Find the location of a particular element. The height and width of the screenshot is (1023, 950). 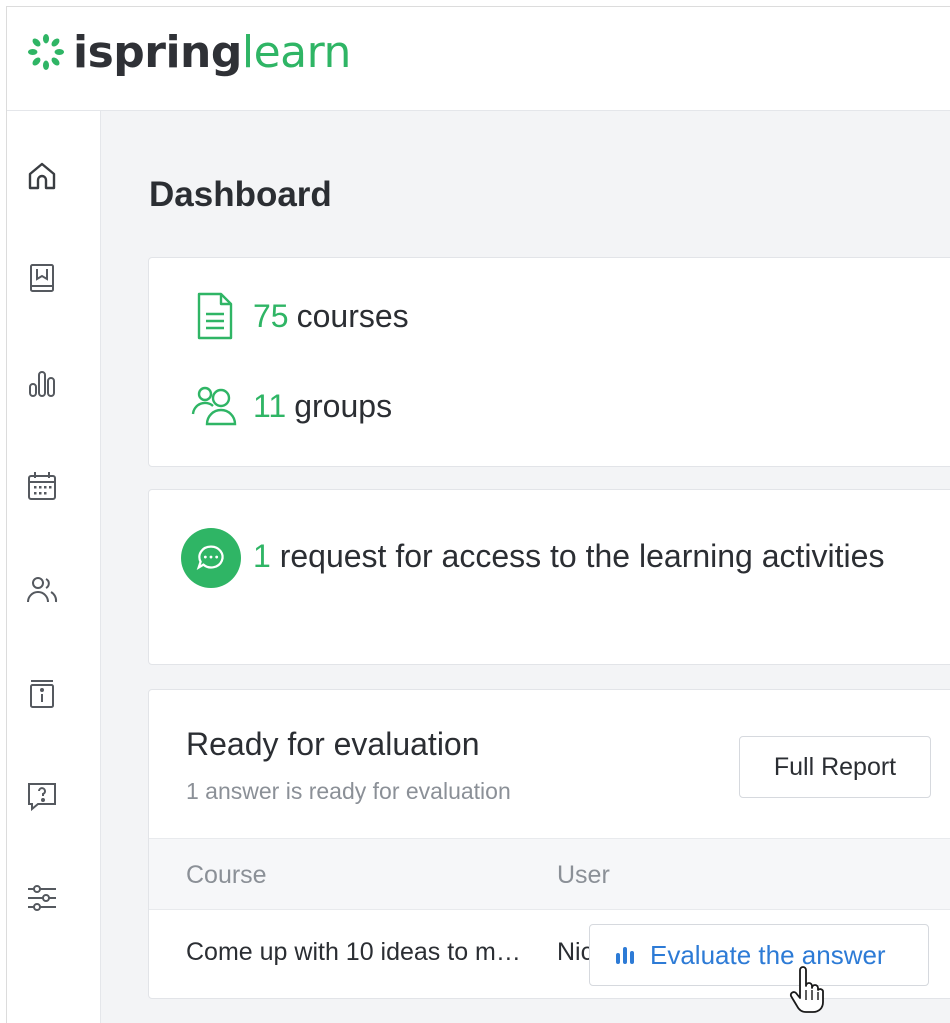

home-icon is located at coordinates (42, 176).